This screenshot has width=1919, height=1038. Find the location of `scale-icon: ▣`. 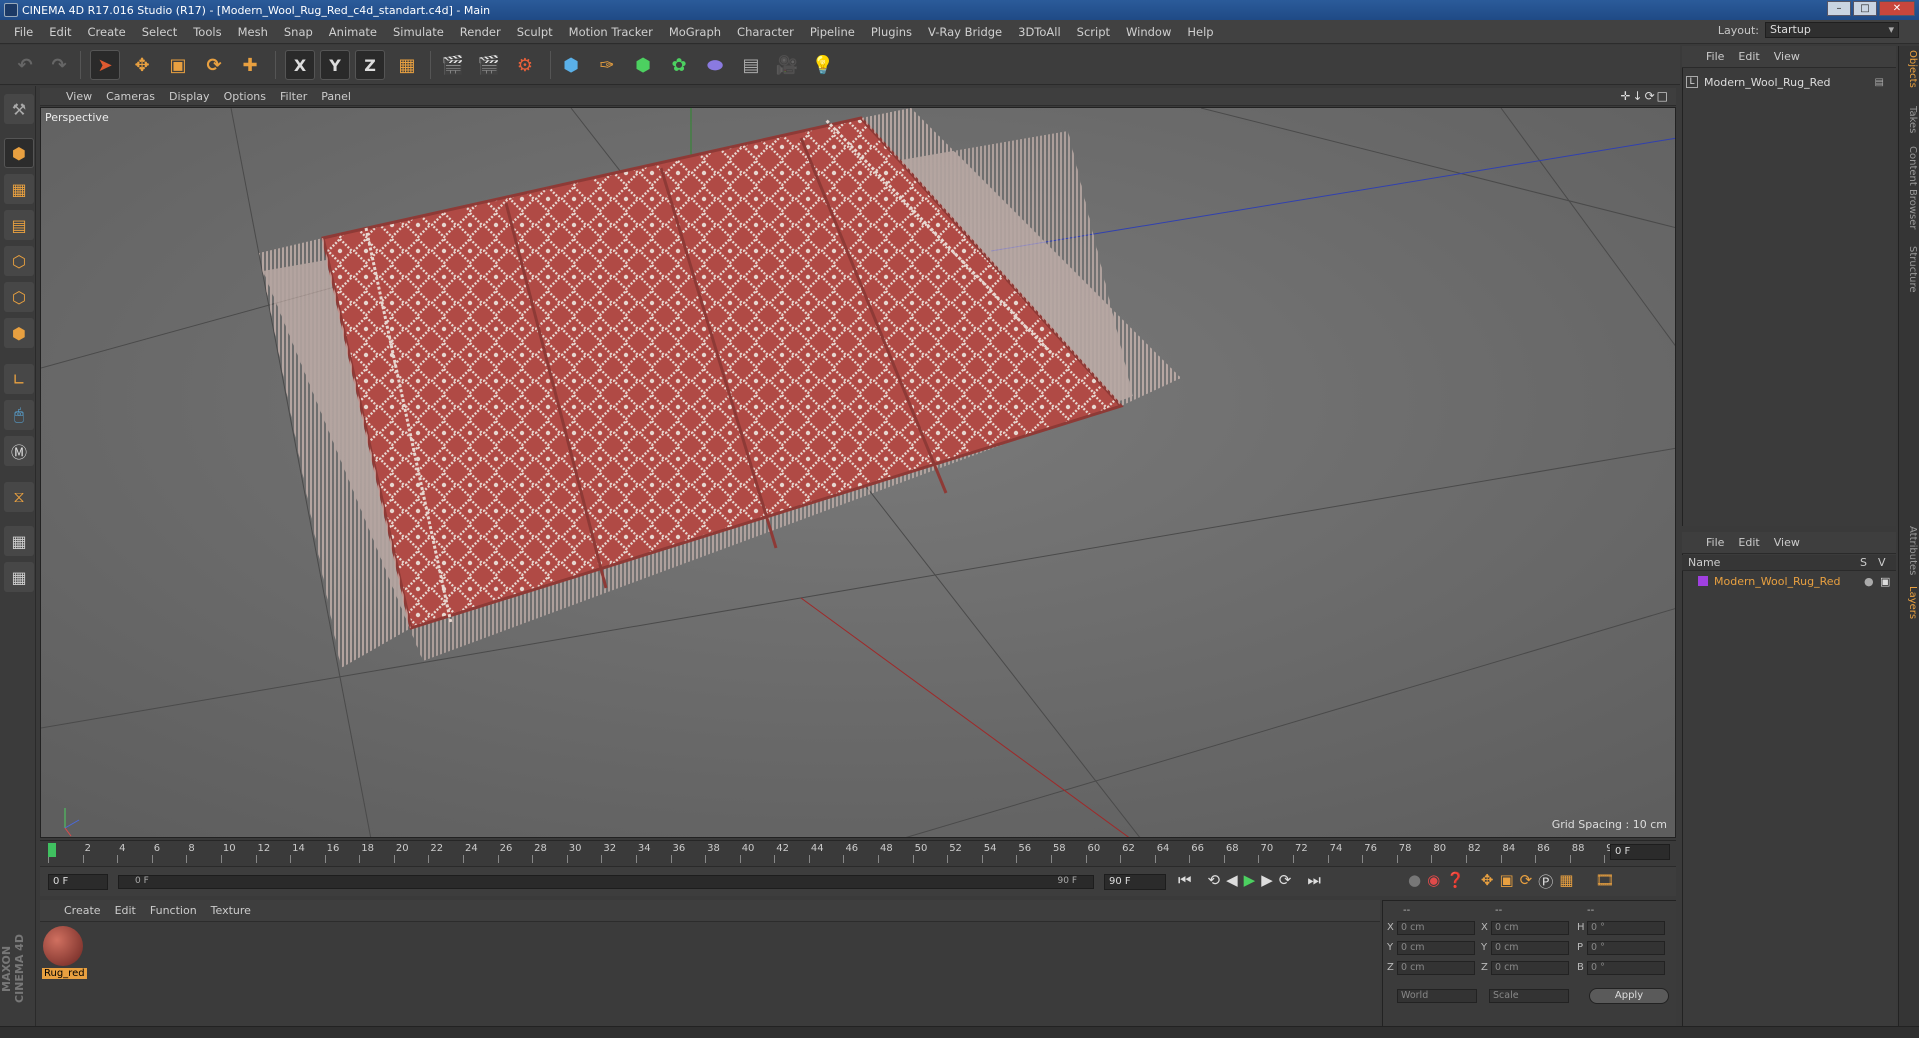

scale-icon: ▣ is located at coordinates (178, 65).